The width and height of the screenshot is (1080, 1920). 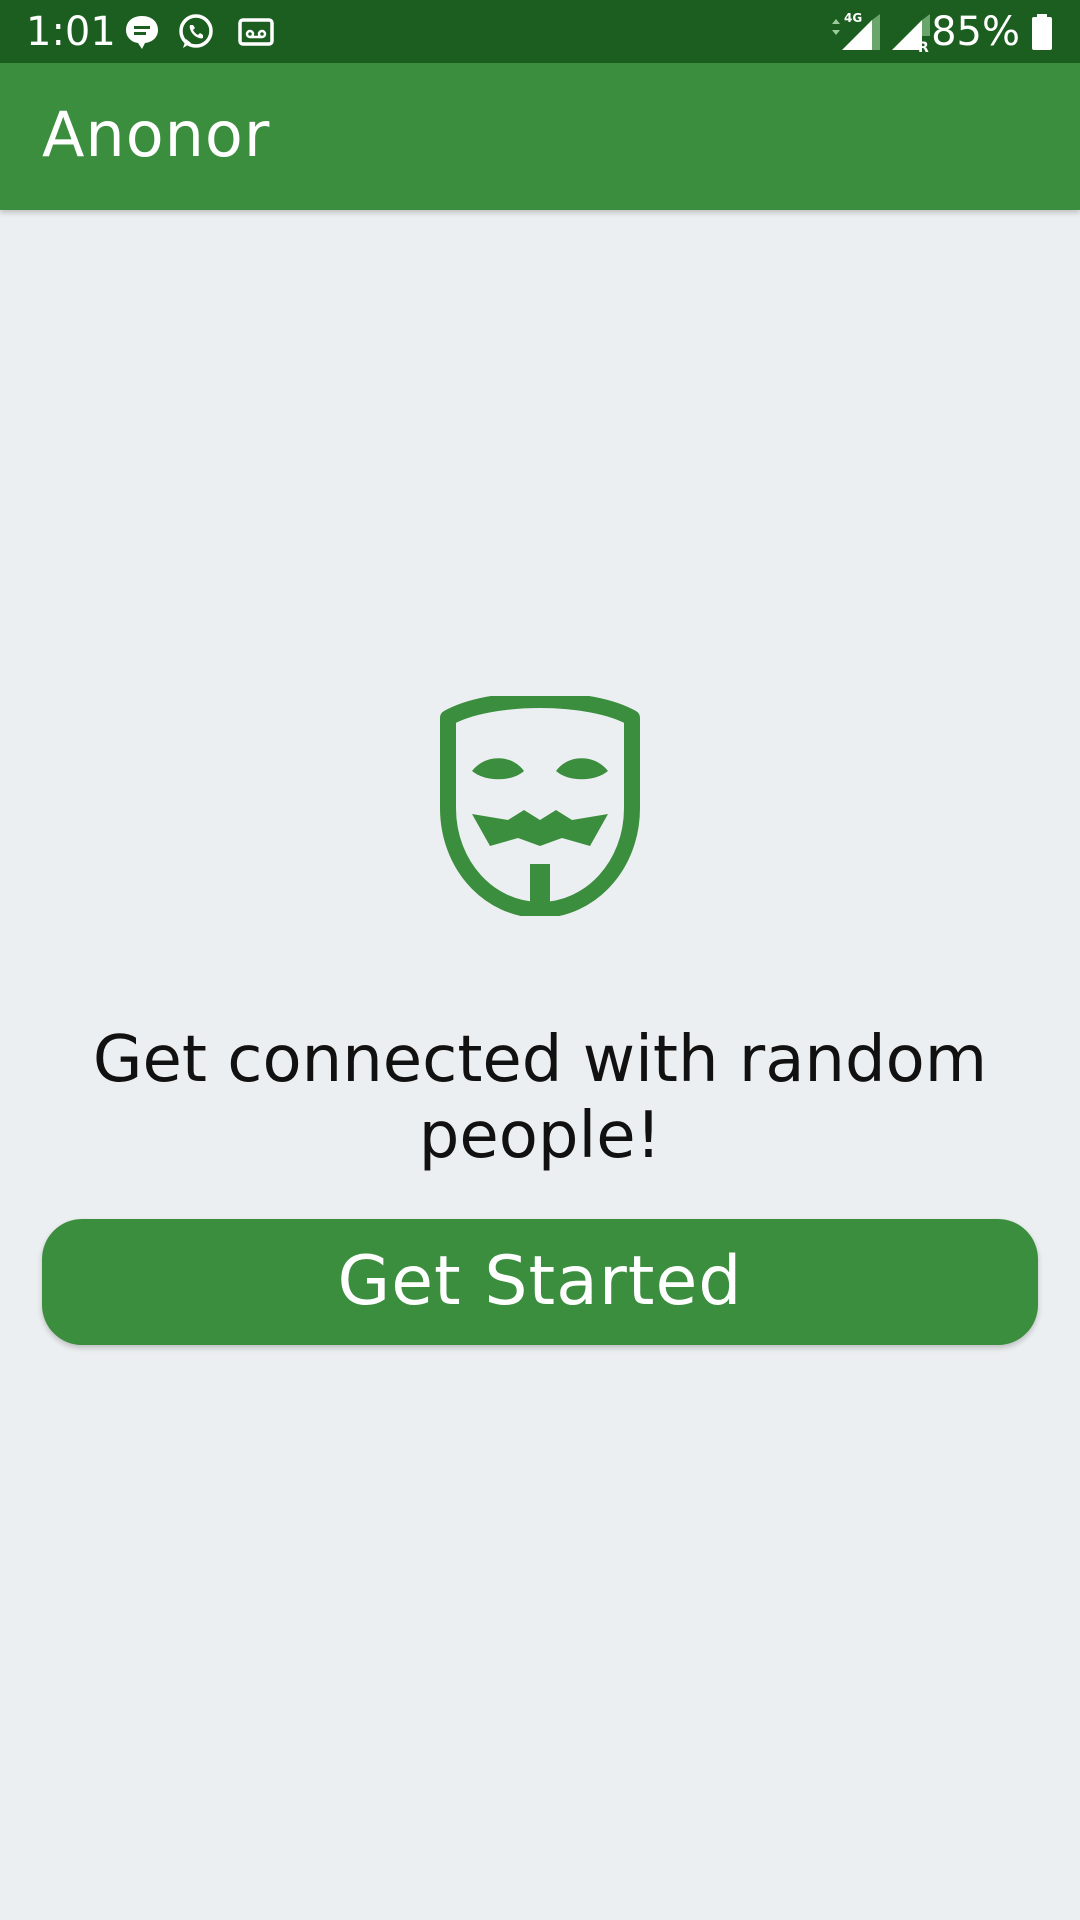 I want to click on tagline: Get connected with random people!, so click(x=540, y=1098).